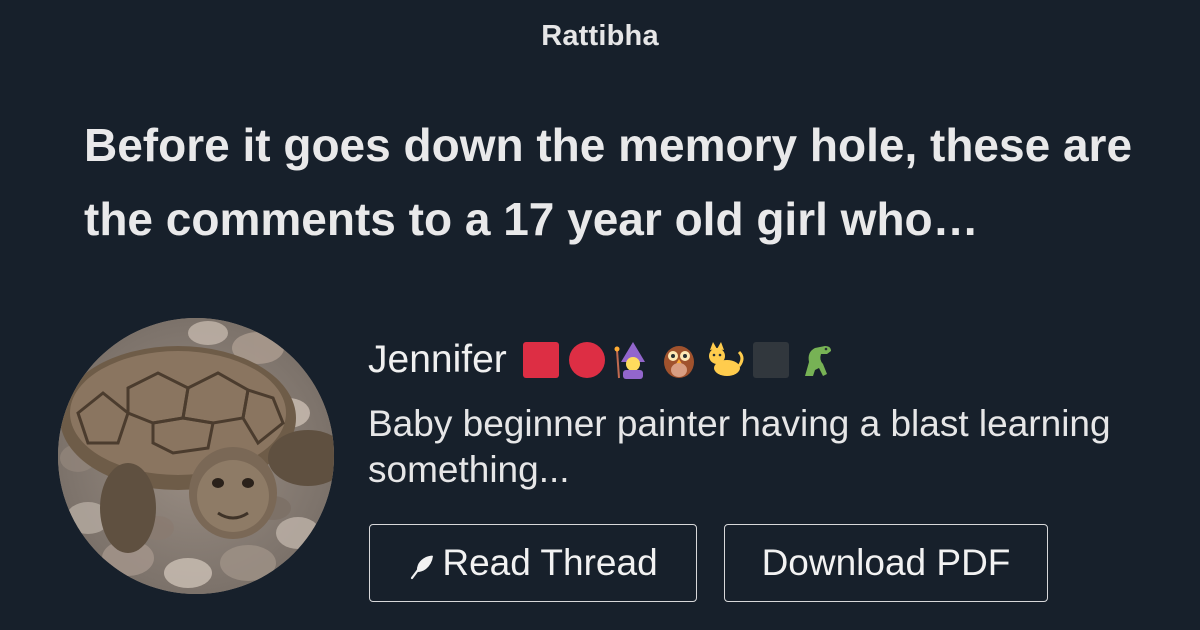 This screenshot has height=630, width=1200. I want to click on brand-name: Rattibha, so click(600, 36).